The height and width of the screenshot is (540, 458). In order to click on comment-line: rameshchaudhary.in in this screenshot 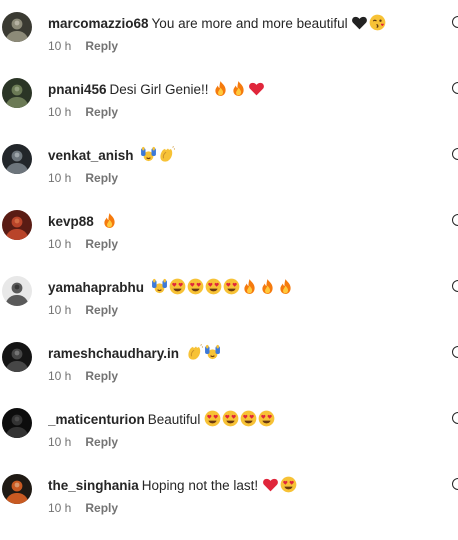, I will do `click(240, 354)`.